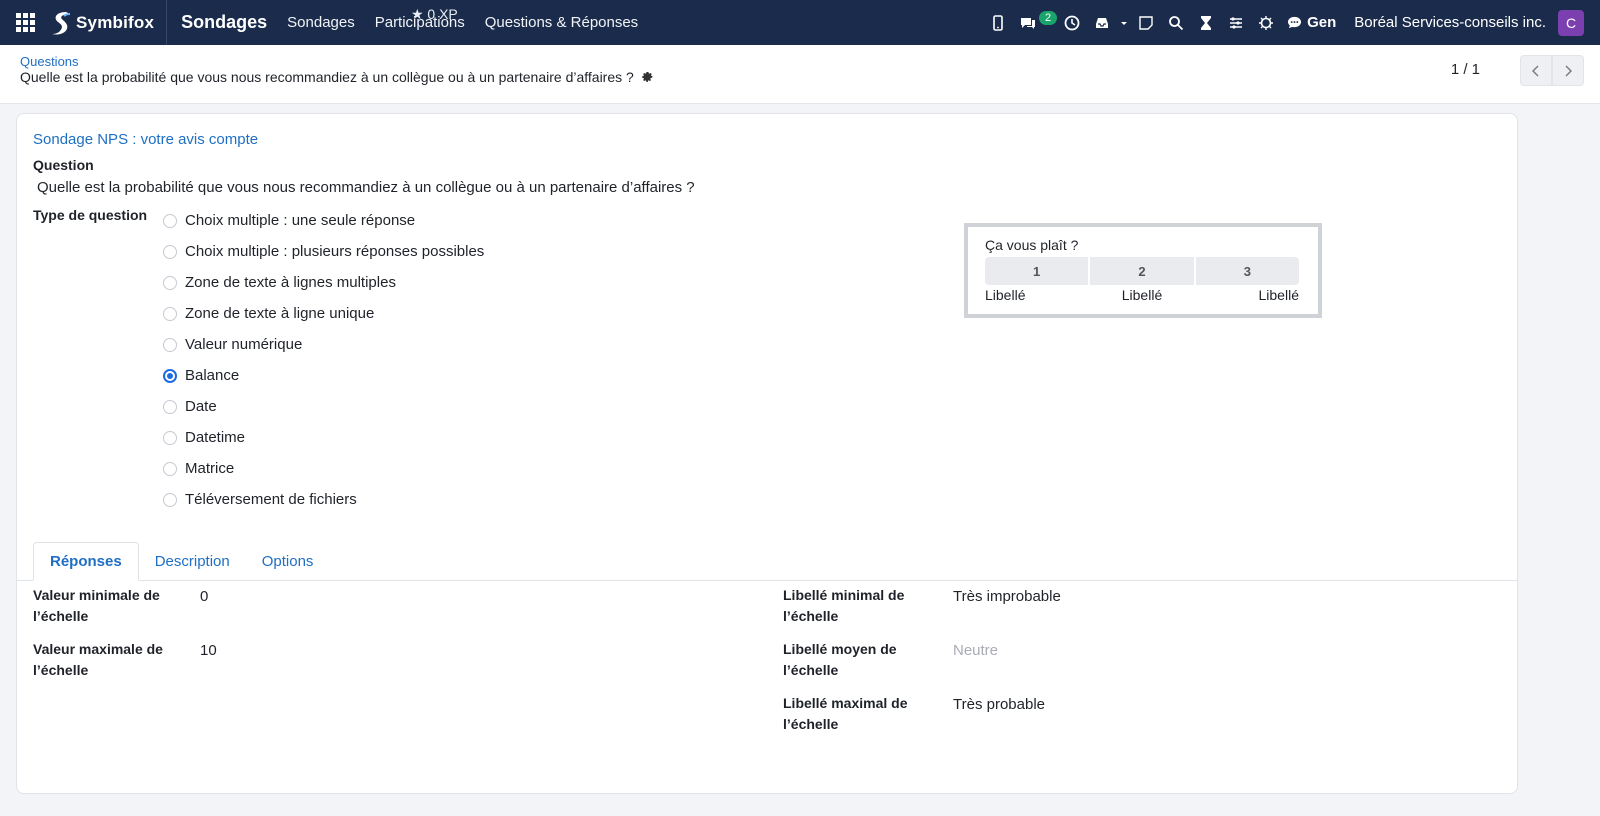 The width and height of the screenshot is (1600, 816). What do you see at coordinates (442, 14) in the screenshot?
I see `xp-value: 0 XP` at bounding box center [442, 14].